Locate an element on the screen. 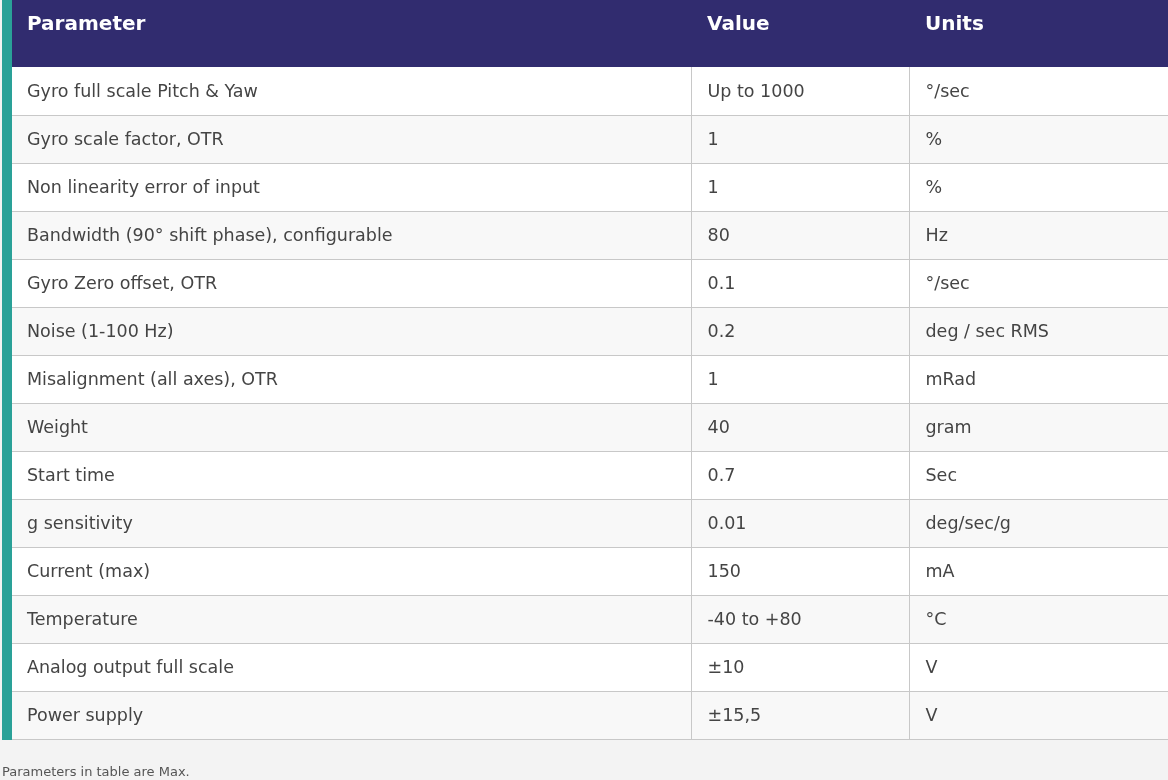 The height and width of the screenshot is (780, 1168). table-cell: Current (max) is located at coordinates (351, 571).